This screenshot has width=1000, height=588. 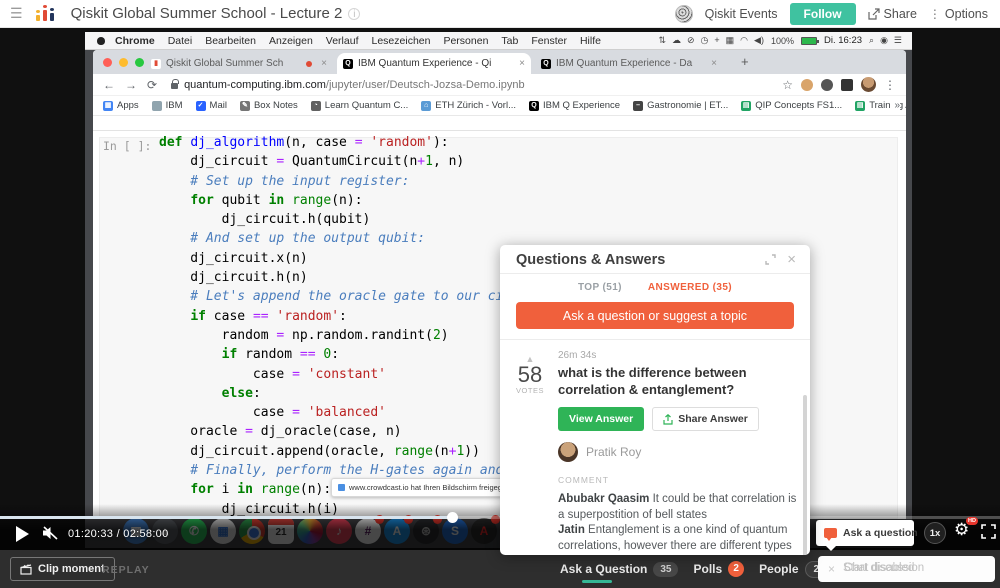 I want to click on status-icon: ⌕, so click(x=871, y=40).